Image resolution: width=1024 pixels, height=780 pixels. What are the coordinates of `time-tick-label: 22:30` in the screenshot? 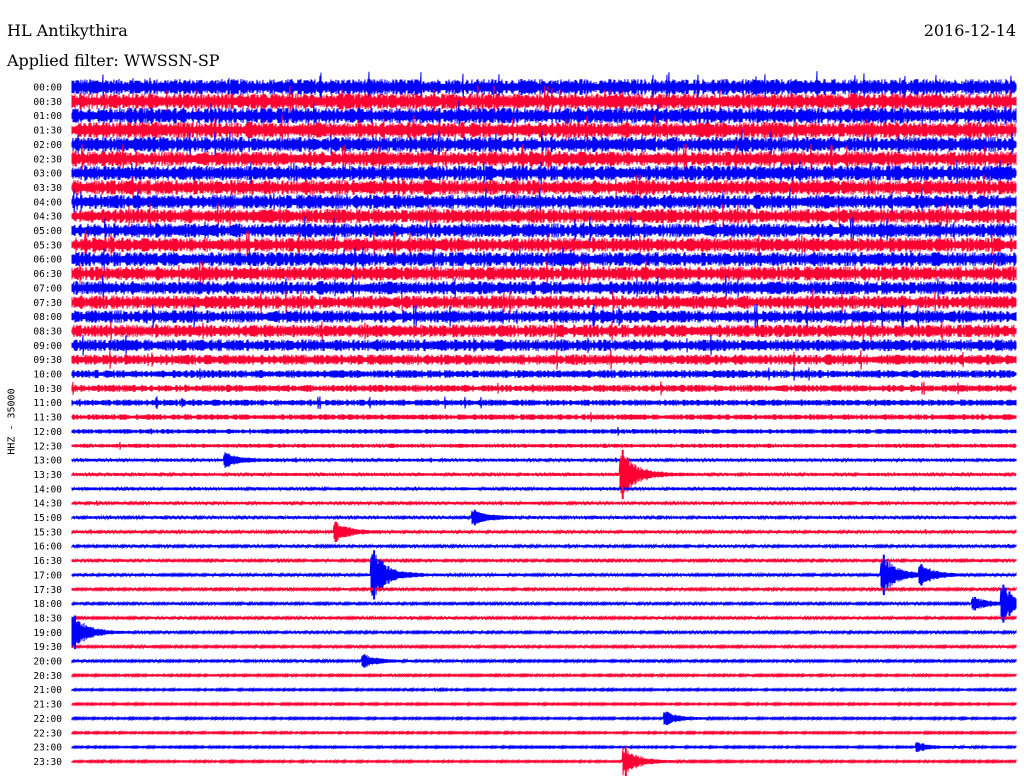 It's located at (47, 733).